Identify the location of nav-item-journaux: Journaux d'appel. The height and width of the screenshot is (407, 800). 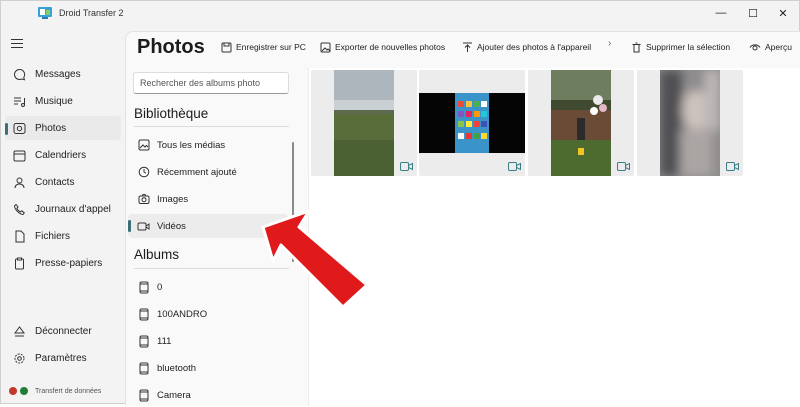
(63, 209).